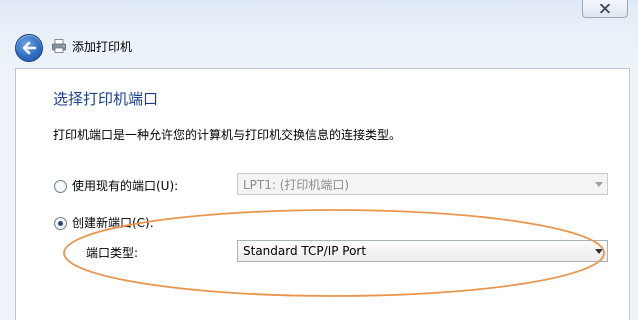 This screenshot has height=320, width=638. I want to click on close-icon, so click(605, 8).